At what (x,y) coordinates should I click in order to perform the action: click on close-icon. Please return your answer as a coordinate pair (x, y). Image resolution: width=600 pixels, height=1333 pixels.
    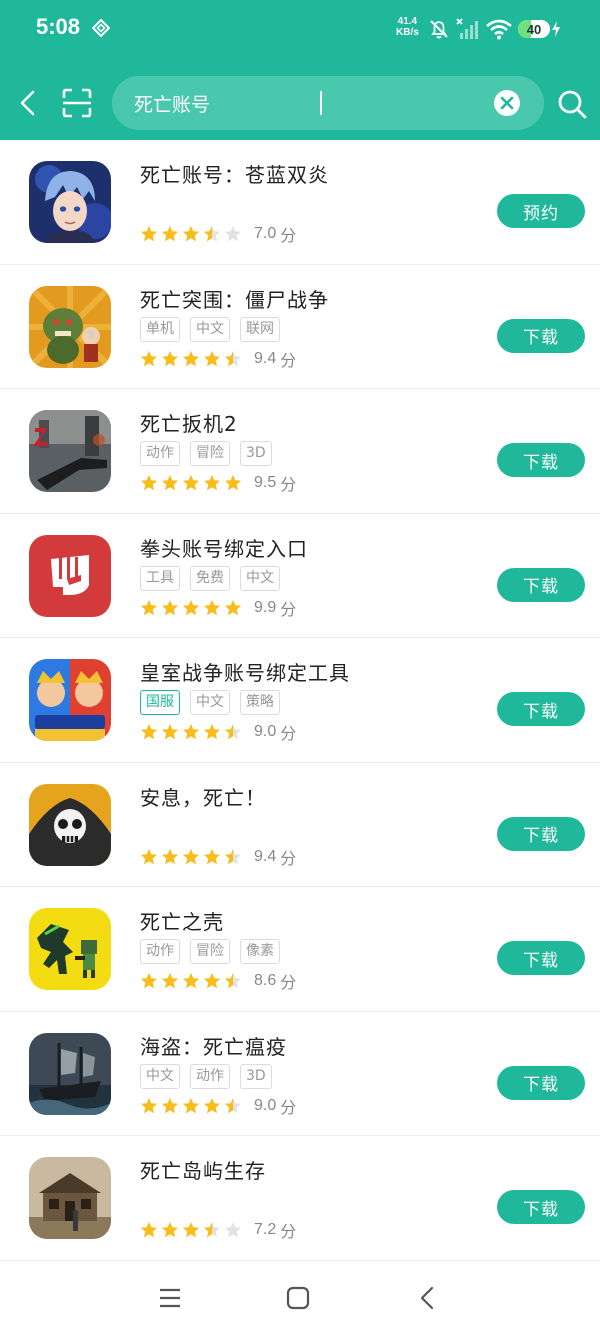
    Looking at the image, I should click on (507, 103).